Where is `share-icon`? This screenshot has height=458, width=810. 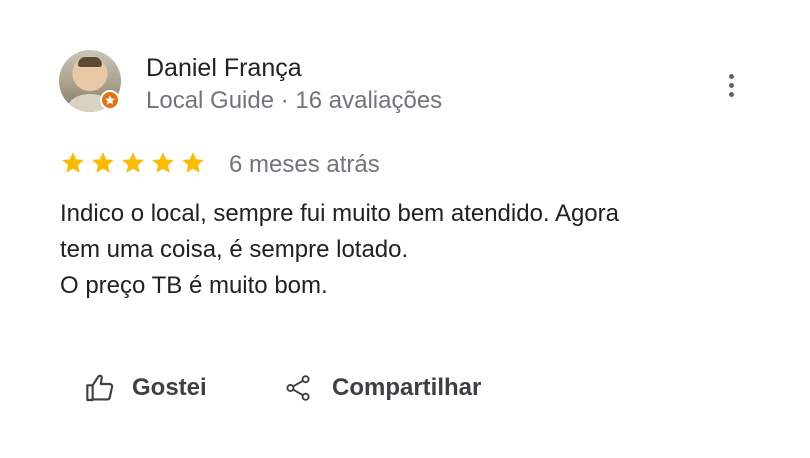 share-icon is located at coordinates (298, 388).